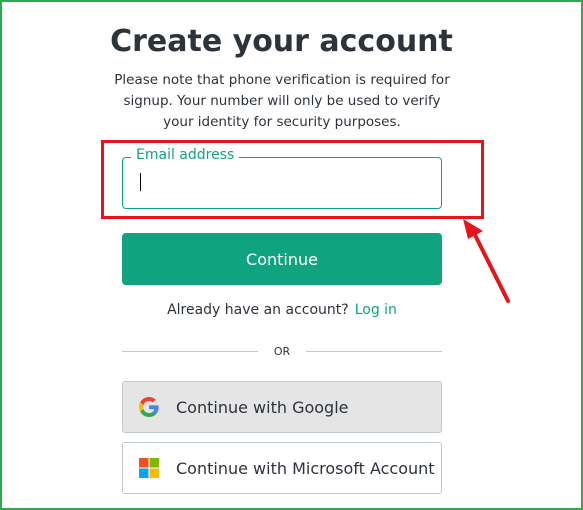 This screenshot has width=583, height=510. I want to click on continue-button: Continue, so click(282, 259).